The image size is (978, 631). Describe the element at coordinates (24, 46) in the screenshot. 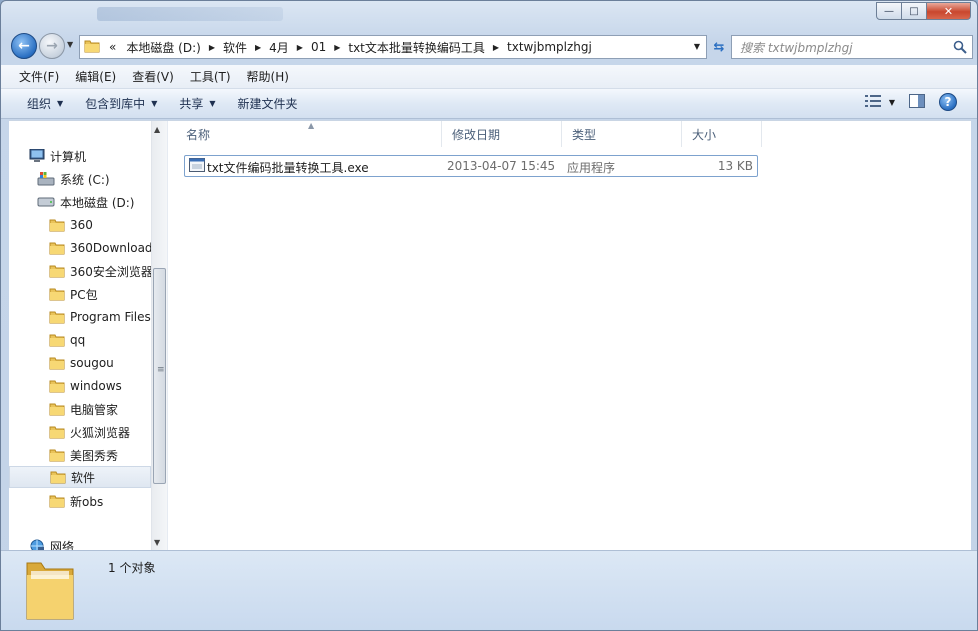

I see `back-button: ←` at that location.